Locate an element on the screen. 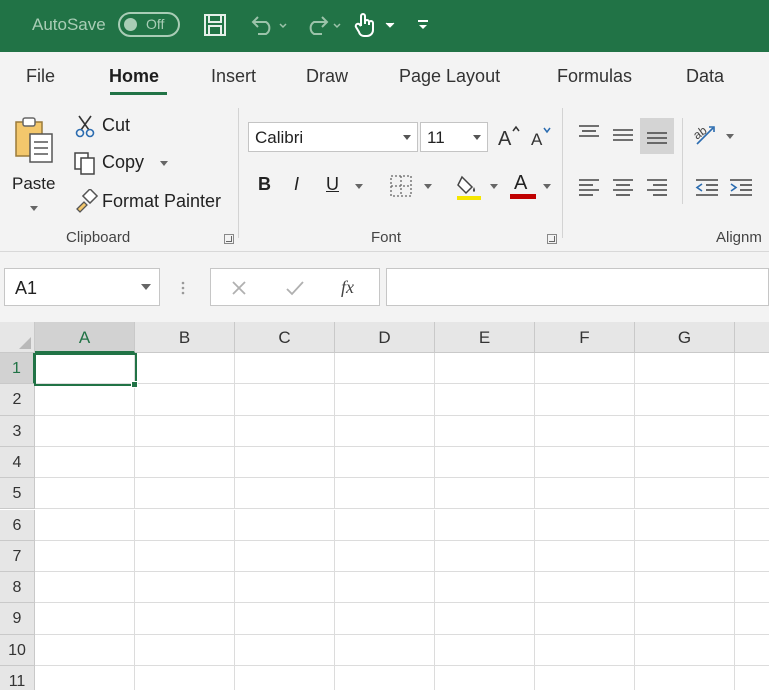 The width and height of the screenshot is (769, 690). insert-function-button: fx is located at coordinates (347, 287).